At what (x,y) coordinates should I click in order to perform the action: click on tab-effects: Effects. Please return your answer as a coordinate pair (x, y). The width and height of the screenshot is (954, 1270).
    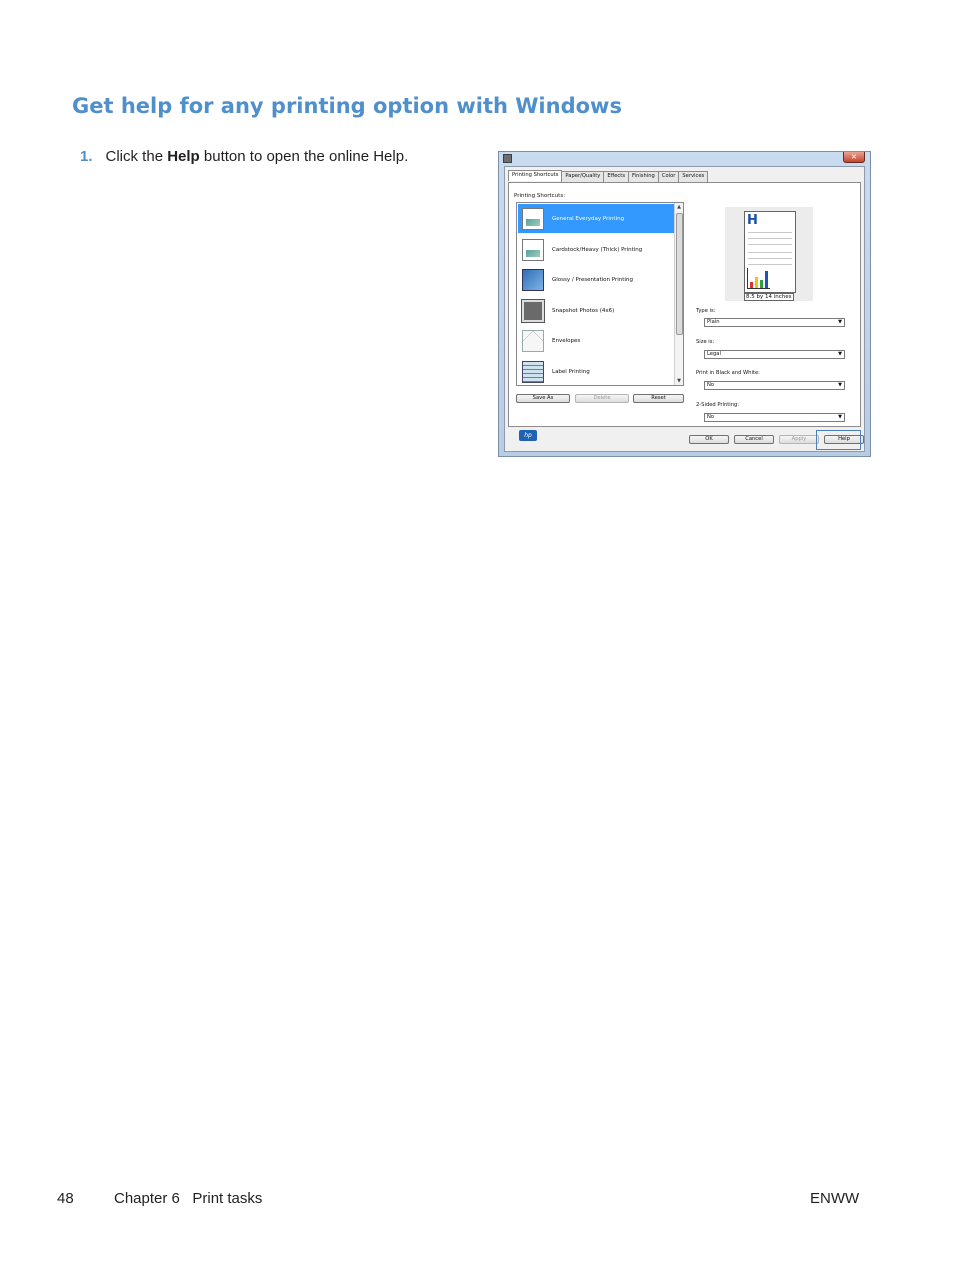
    Looking at the image, I should click on (616, 176).